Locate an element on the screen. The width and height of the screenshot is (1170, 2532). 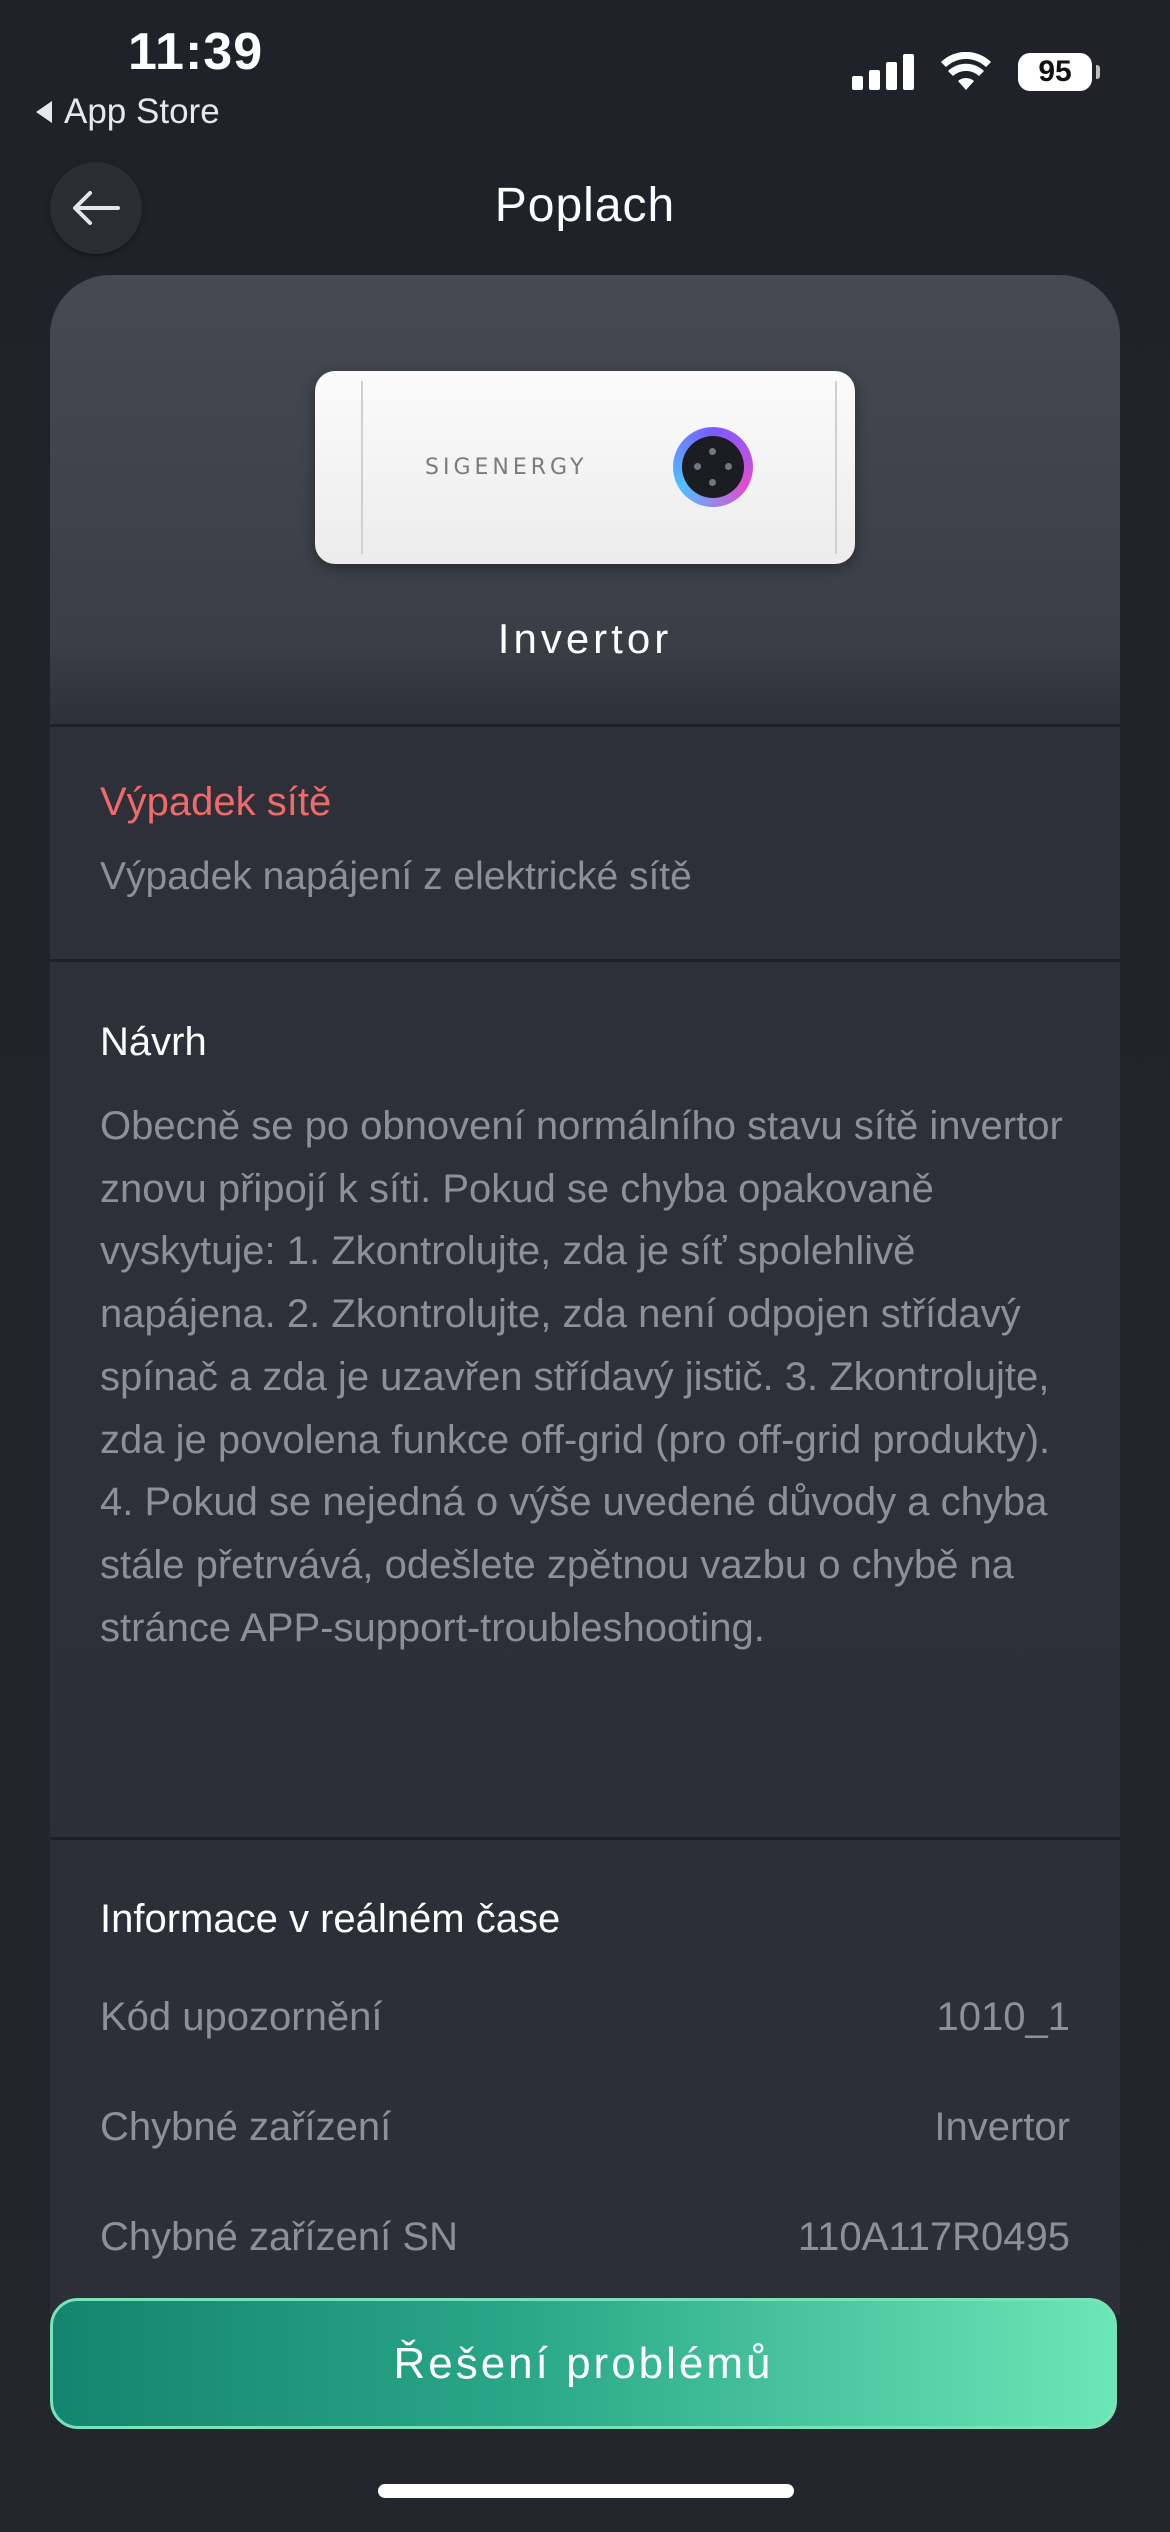
wifi-icon is located at coordinates (966, 71).